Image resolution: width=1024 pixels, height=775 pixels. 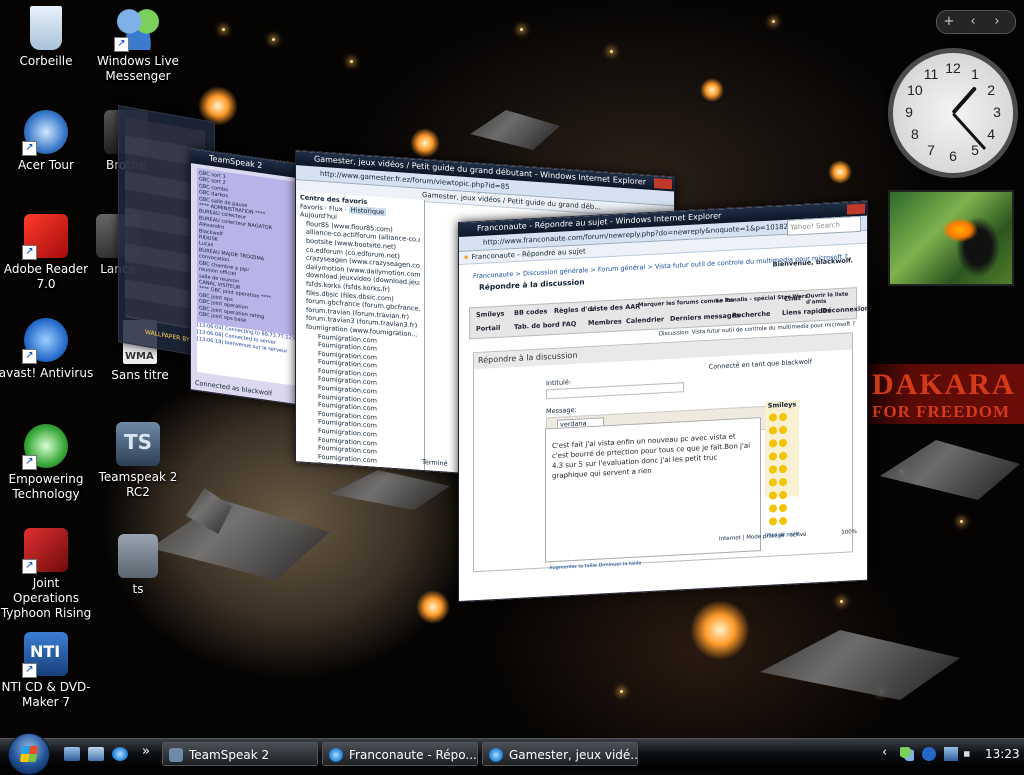 I want to click on clock-number: 8, so click(x=914, y=134).